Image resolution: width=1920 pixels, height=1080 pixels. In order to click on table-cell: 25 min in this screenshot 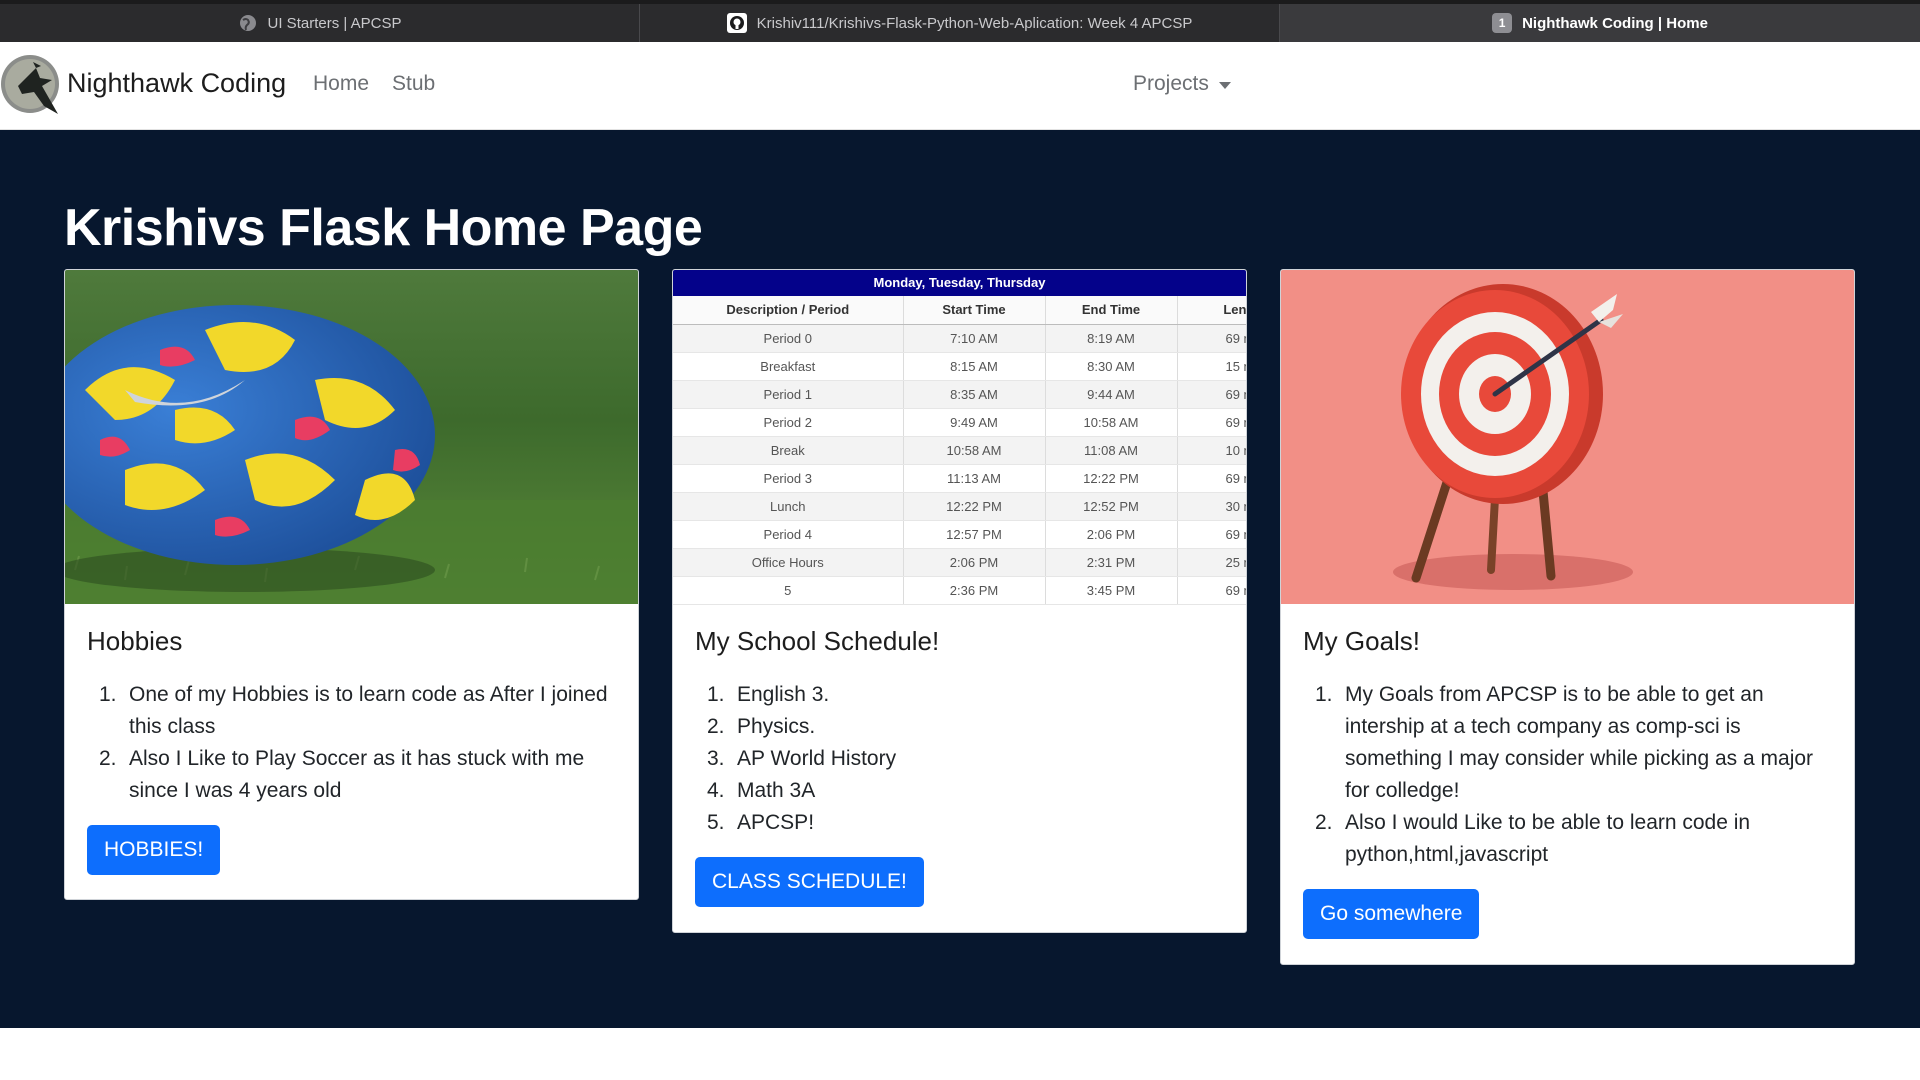, I will do `click(1211, 562)`.